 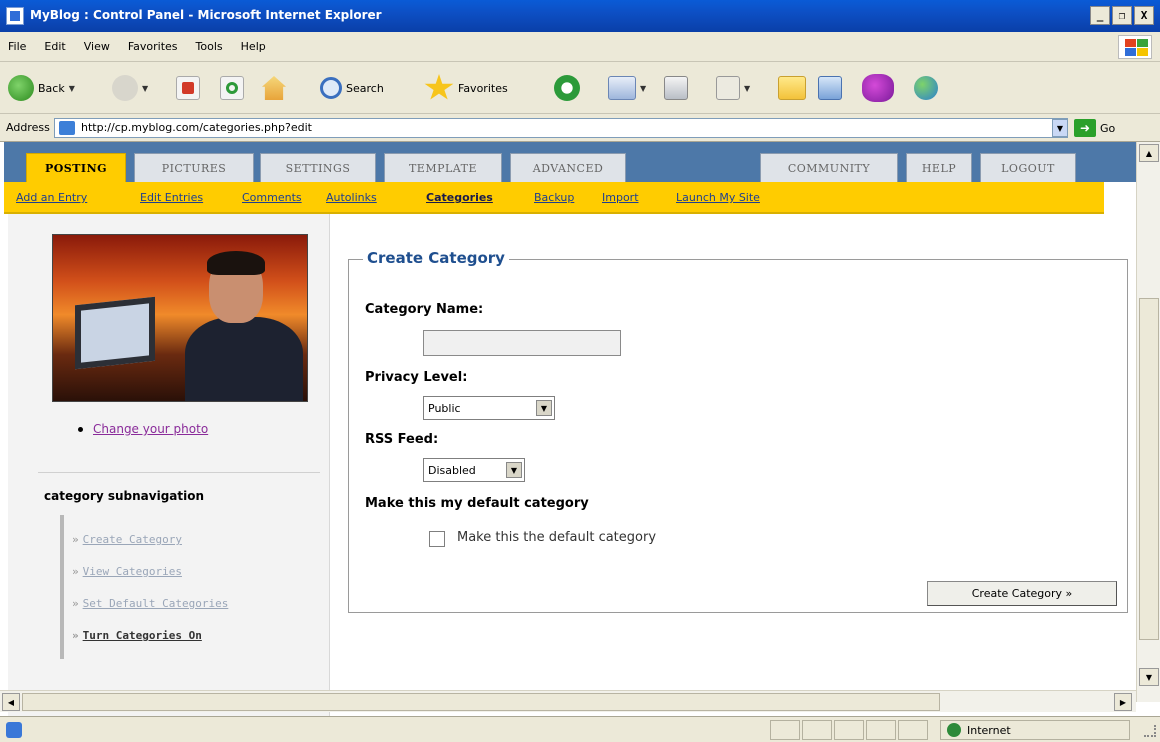 I want to click on bullet-icon, so click(x=80, y=429).